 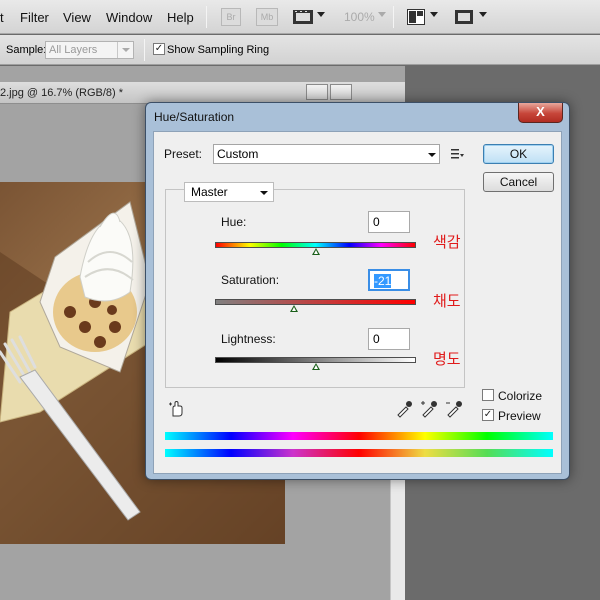 I want to click on edit-range-value: Master, so click(x=209, y=192).